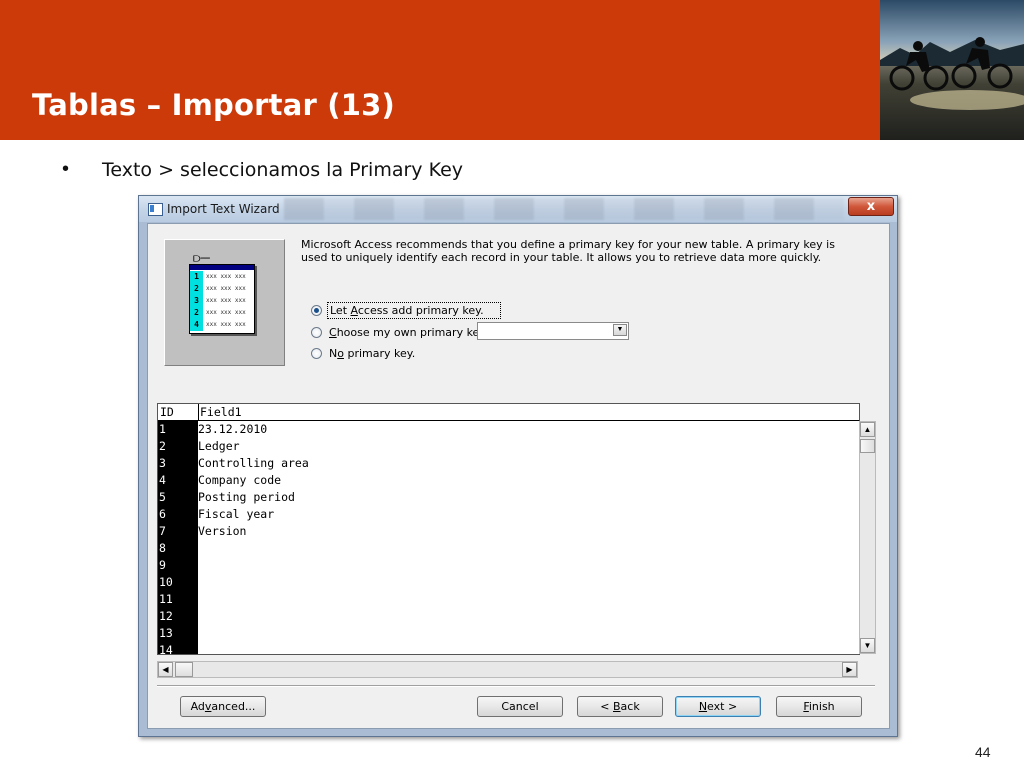 This screenshot has width=1024, height=773. What do you see at coordinates (223, 209) in the screenshot?
I see `dialog-title: Import Text Wizard` at bounding box center [223, 209].